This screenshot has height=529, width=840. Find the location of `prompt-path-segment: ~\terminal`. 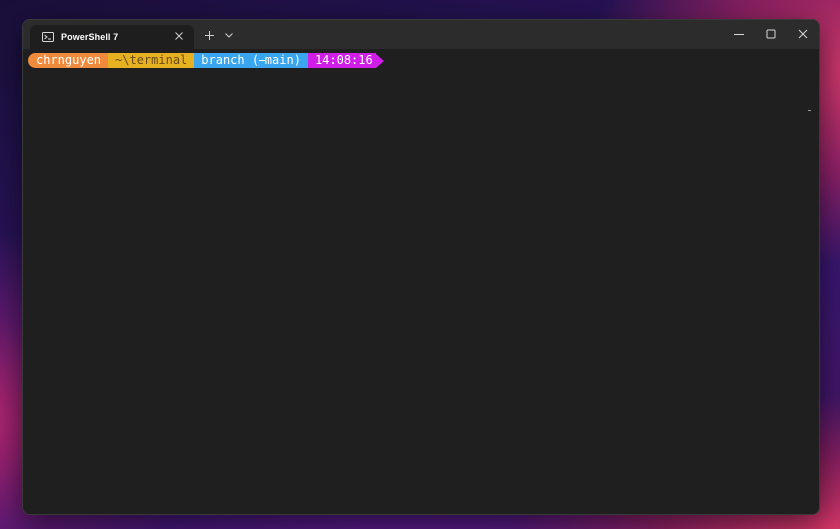

prompt-path-segment: ~\terminal is located at coordinates (151, 60).